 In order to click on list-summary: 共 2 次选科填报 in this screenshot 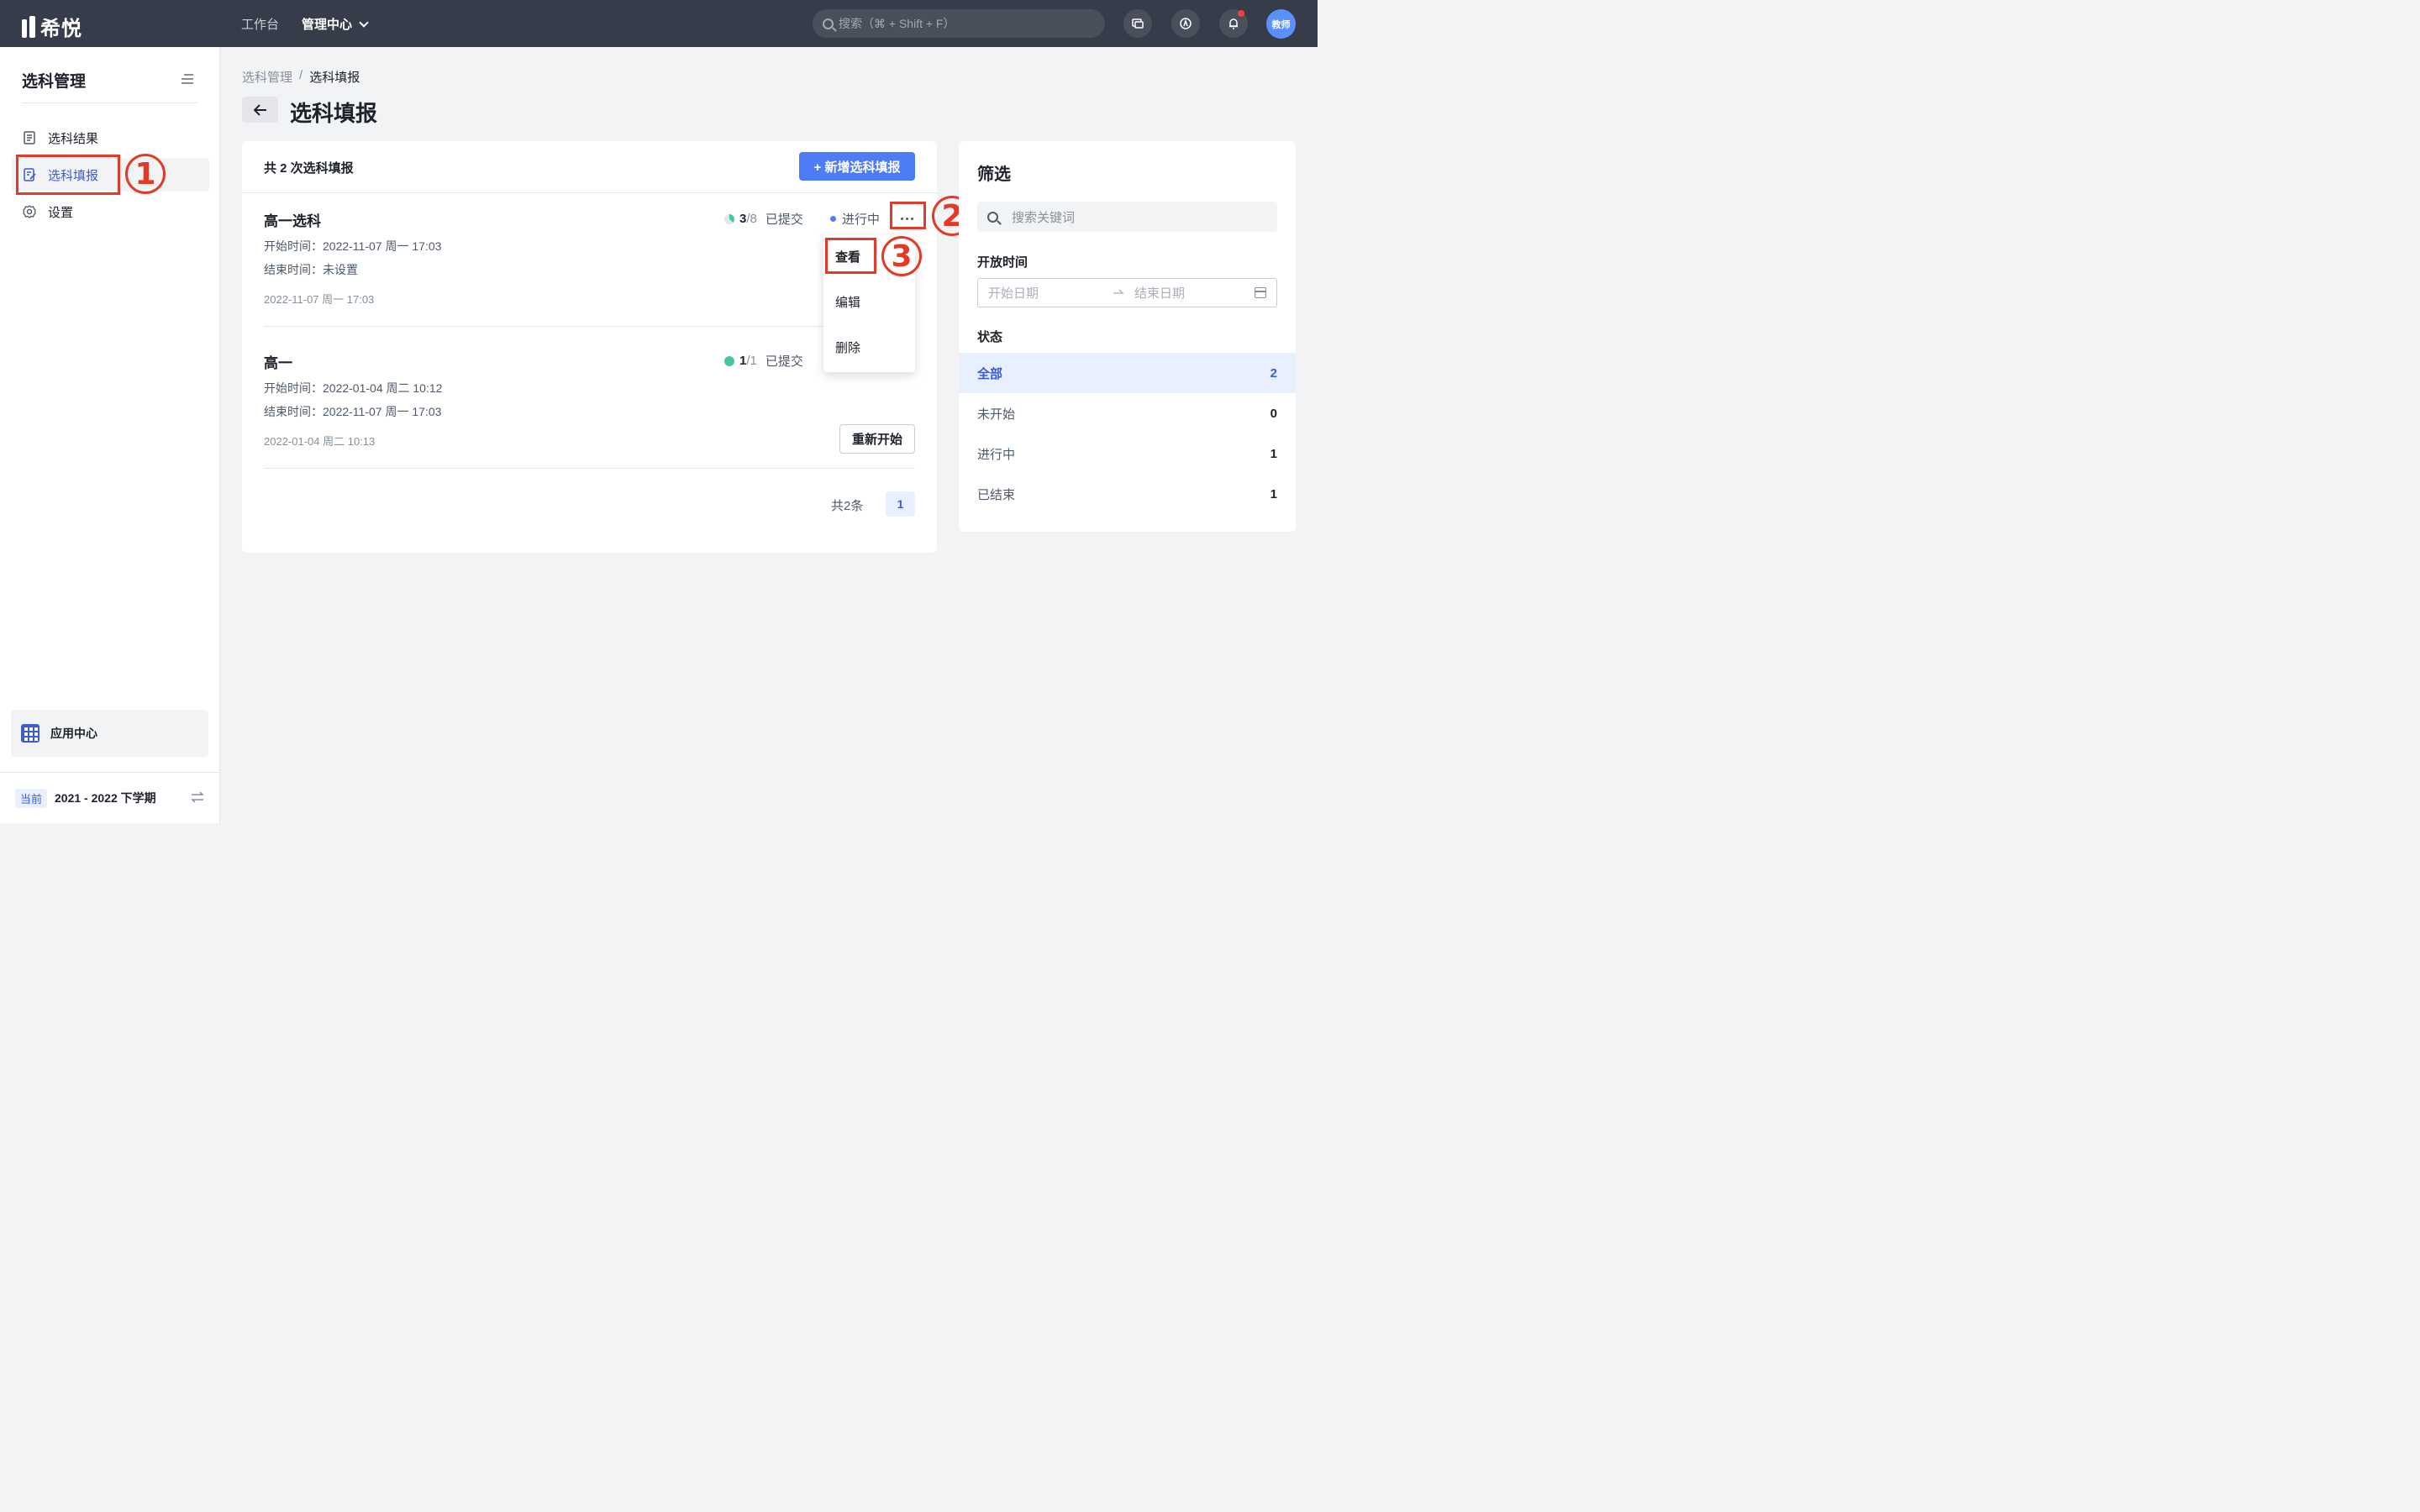, I will do `click(309, 168)`.